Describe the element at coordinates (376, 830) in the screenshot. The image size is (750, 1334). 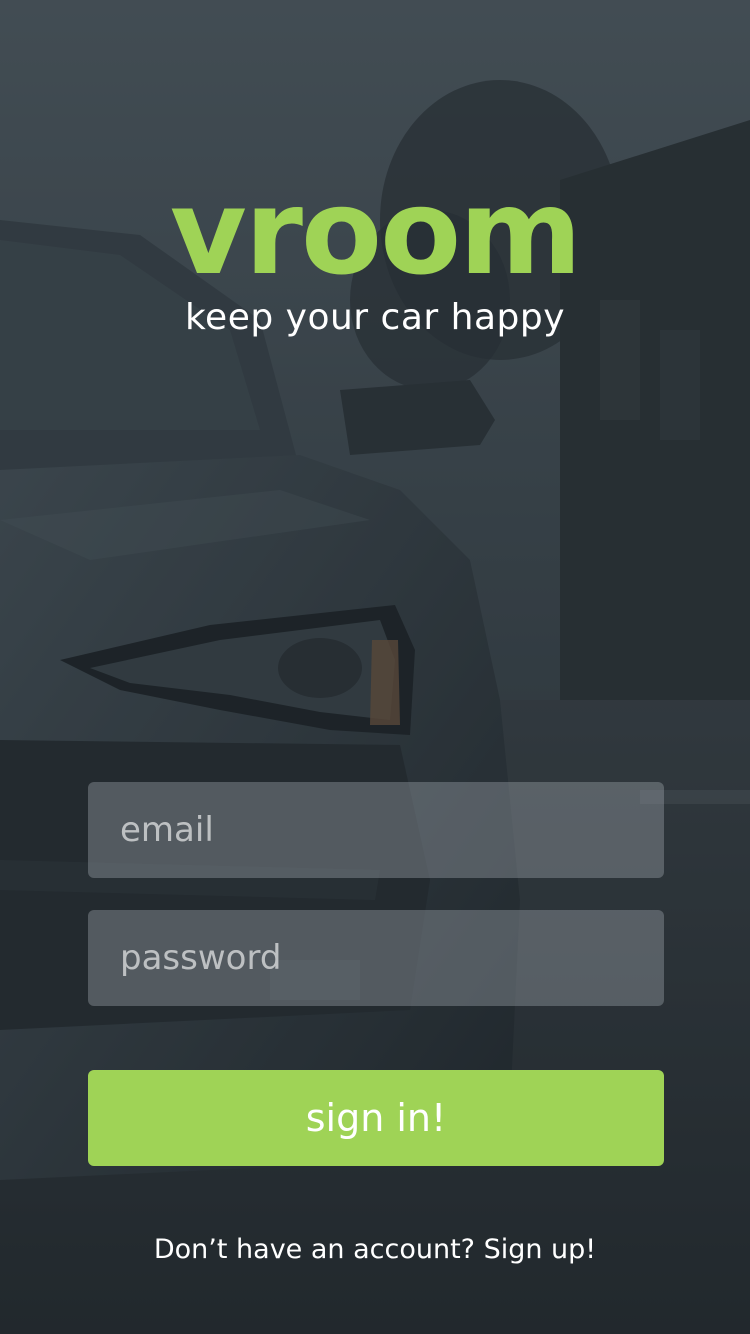
I see `email-field` at that location.